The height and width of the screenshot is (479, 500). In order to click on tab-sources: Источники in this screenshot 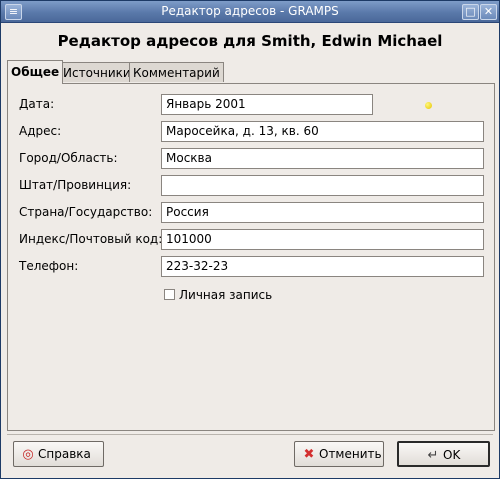, I will do `click(97, 72)`.